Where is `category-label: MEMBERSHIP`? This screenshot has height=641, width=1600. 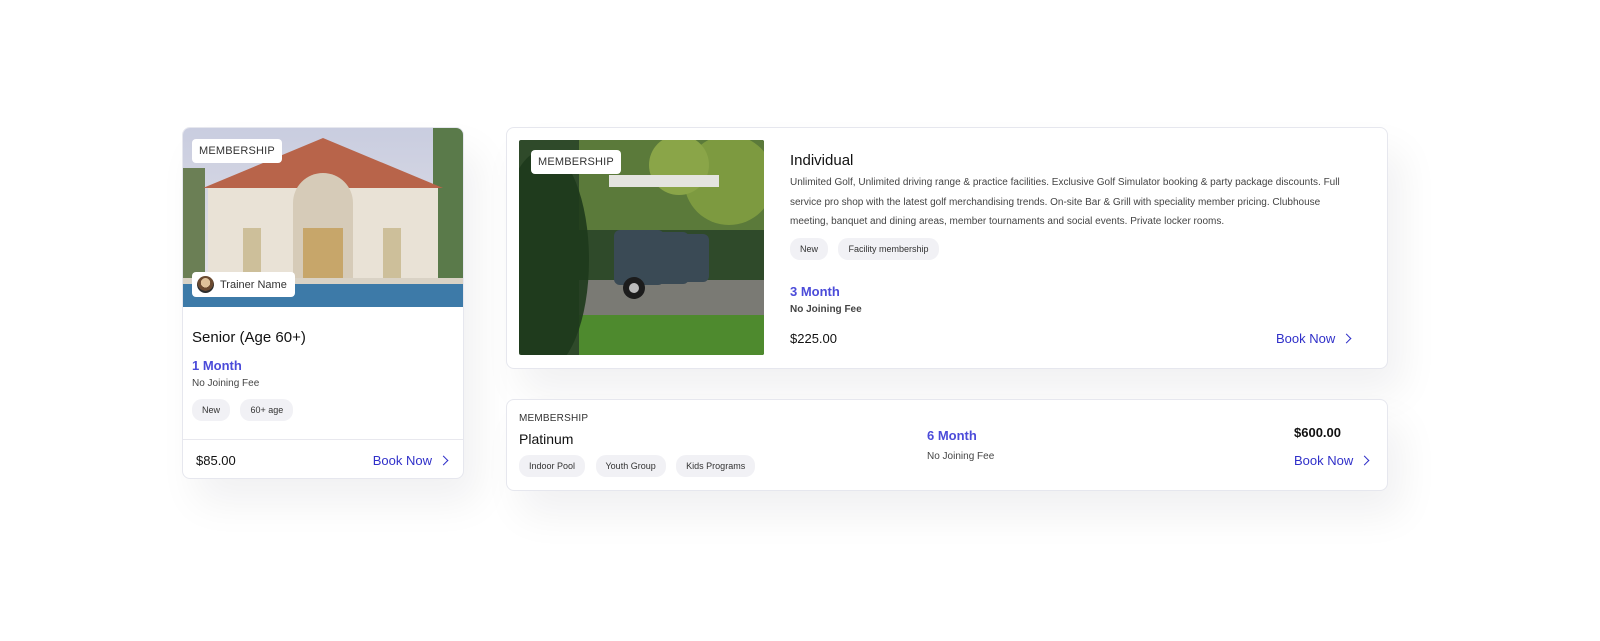
category-label: MEMBERSHIP is located at coordinates (554, 418).